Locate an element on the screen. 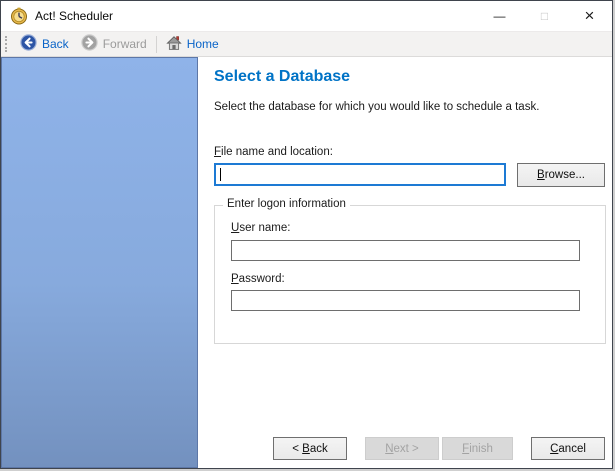  minimize-icon: — is located at coordinates (499, 16).